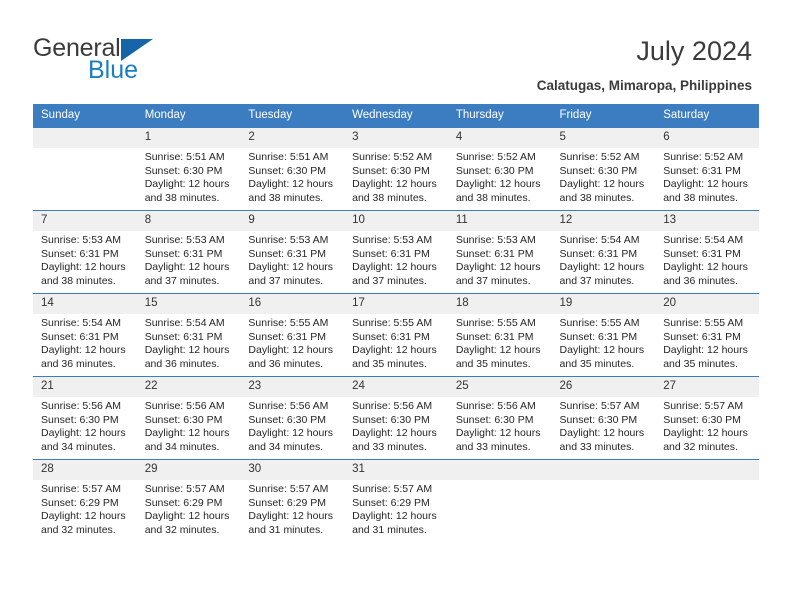 The image size is (792, 612). What do you see at coordinates (287, 502) in the screenshot?
I see `sunset-text: Sunset: 6:29 PM` at bounding box center [287, 502].